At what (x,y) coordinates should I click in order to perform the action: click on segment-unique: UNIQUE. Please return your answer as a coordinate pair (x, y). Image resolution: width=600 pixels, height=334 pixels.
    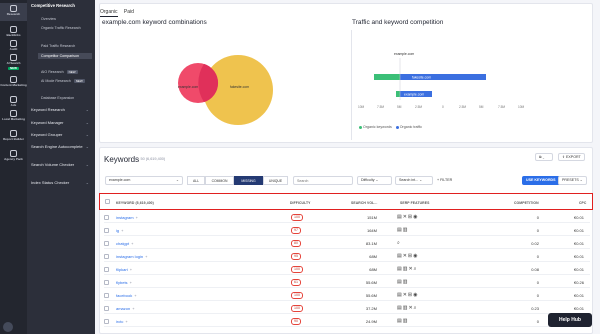
    Looking at the image, I should click on (275, 180).